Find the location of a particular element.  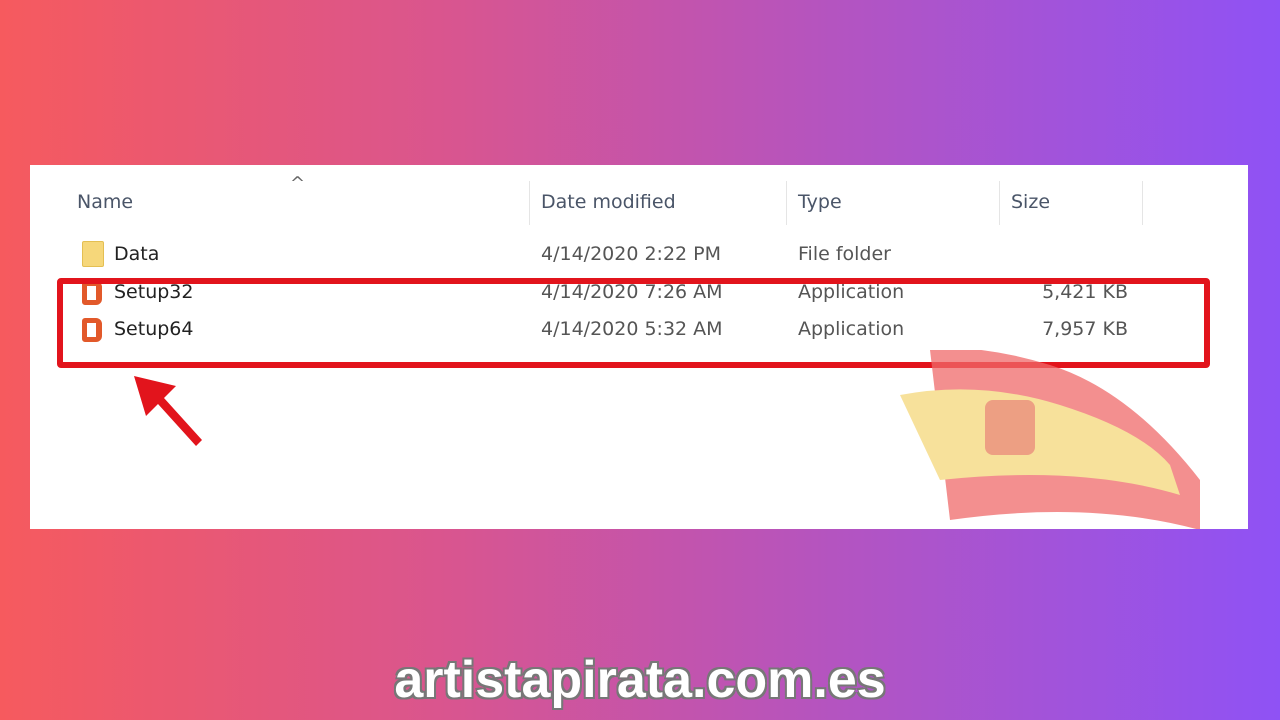

file-name: Data is located at coordinates (137, 254).